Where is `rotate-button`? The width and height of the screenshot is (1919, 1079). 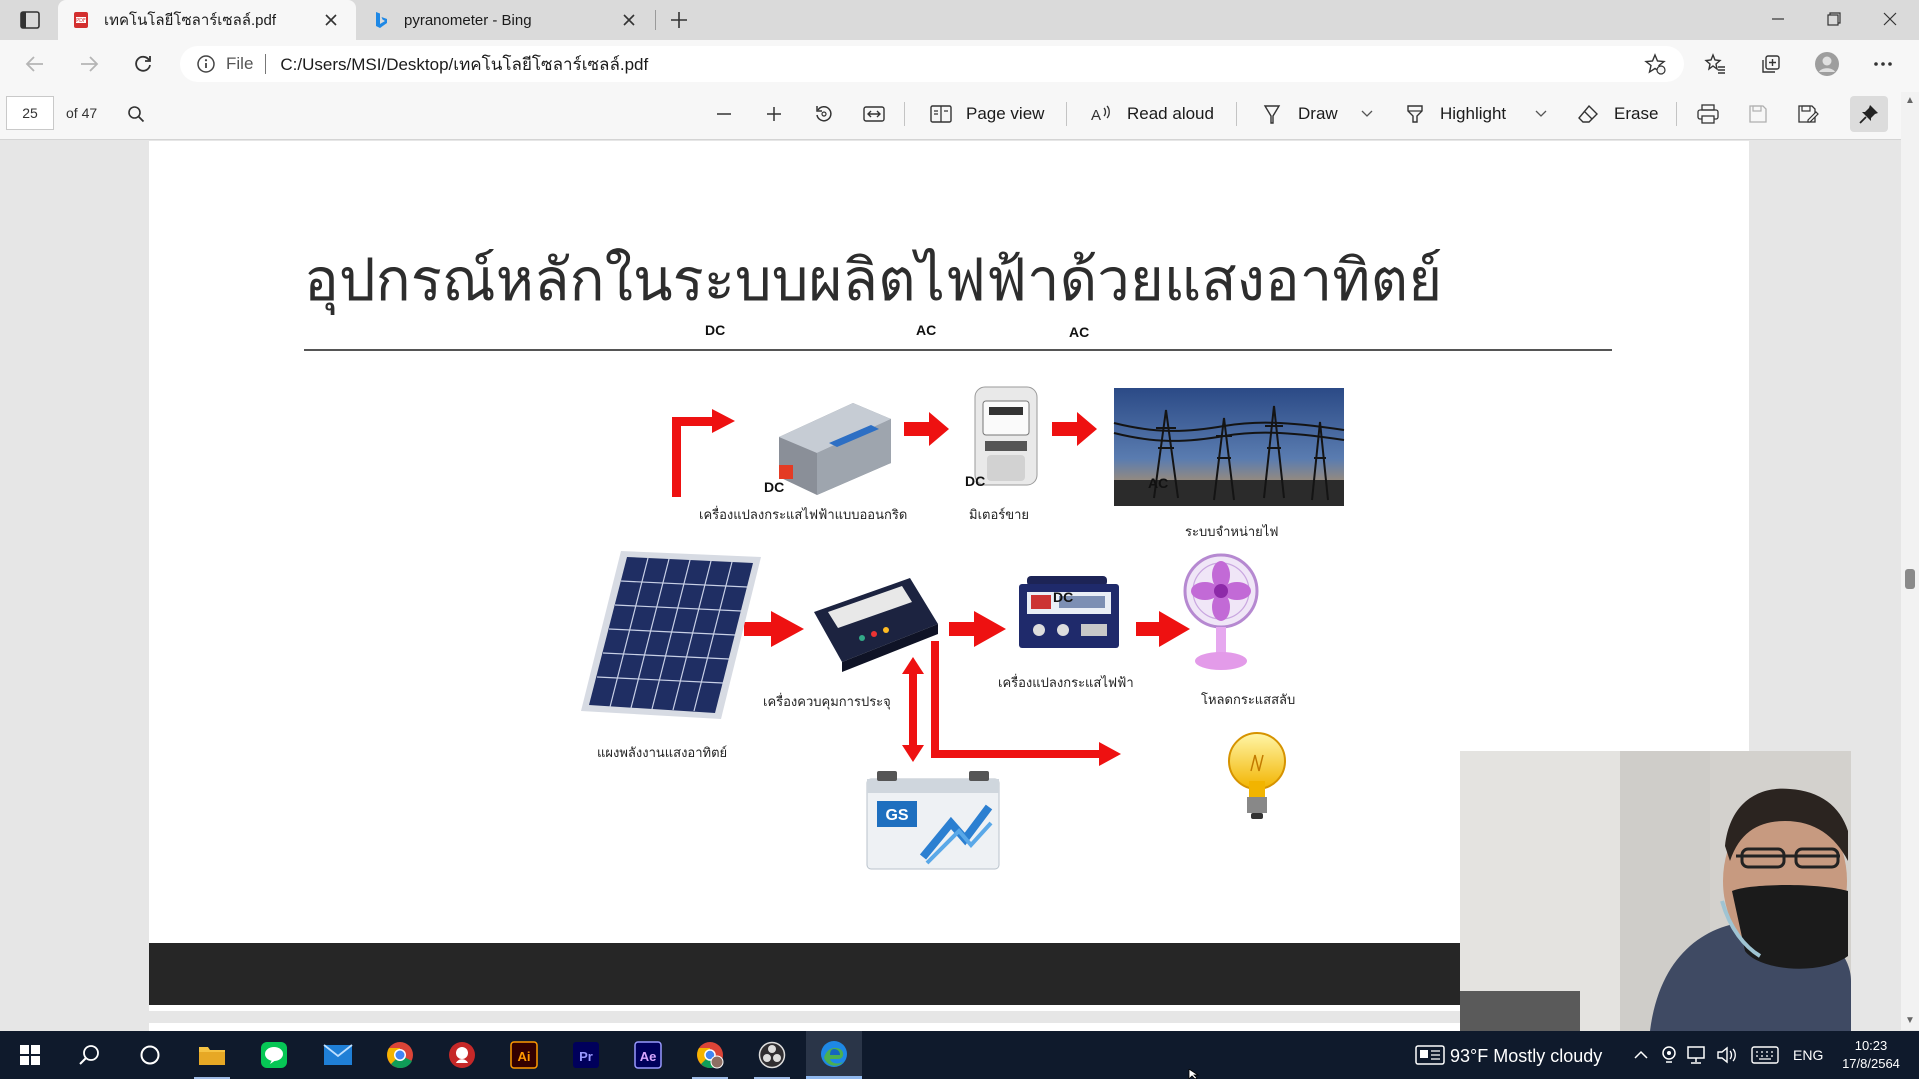
rotate-button is located at coordinates (824, 114).